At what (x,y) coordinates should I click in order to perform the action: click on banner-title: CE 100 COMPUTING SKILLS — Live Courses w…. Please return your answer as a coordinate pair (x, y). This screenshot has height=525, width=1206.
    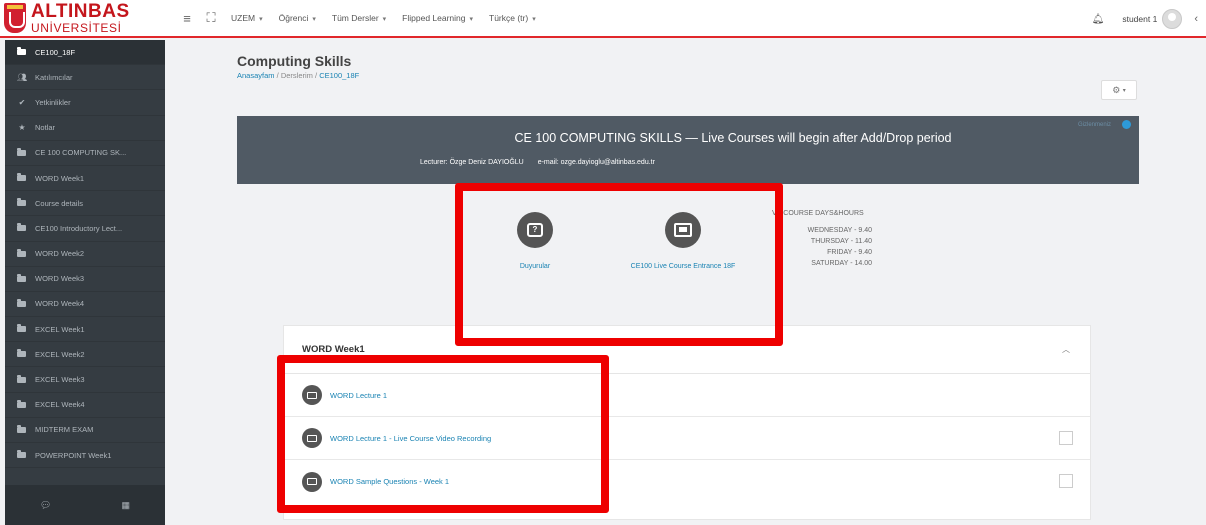
    Looking at the image, I should click on (733, 138).